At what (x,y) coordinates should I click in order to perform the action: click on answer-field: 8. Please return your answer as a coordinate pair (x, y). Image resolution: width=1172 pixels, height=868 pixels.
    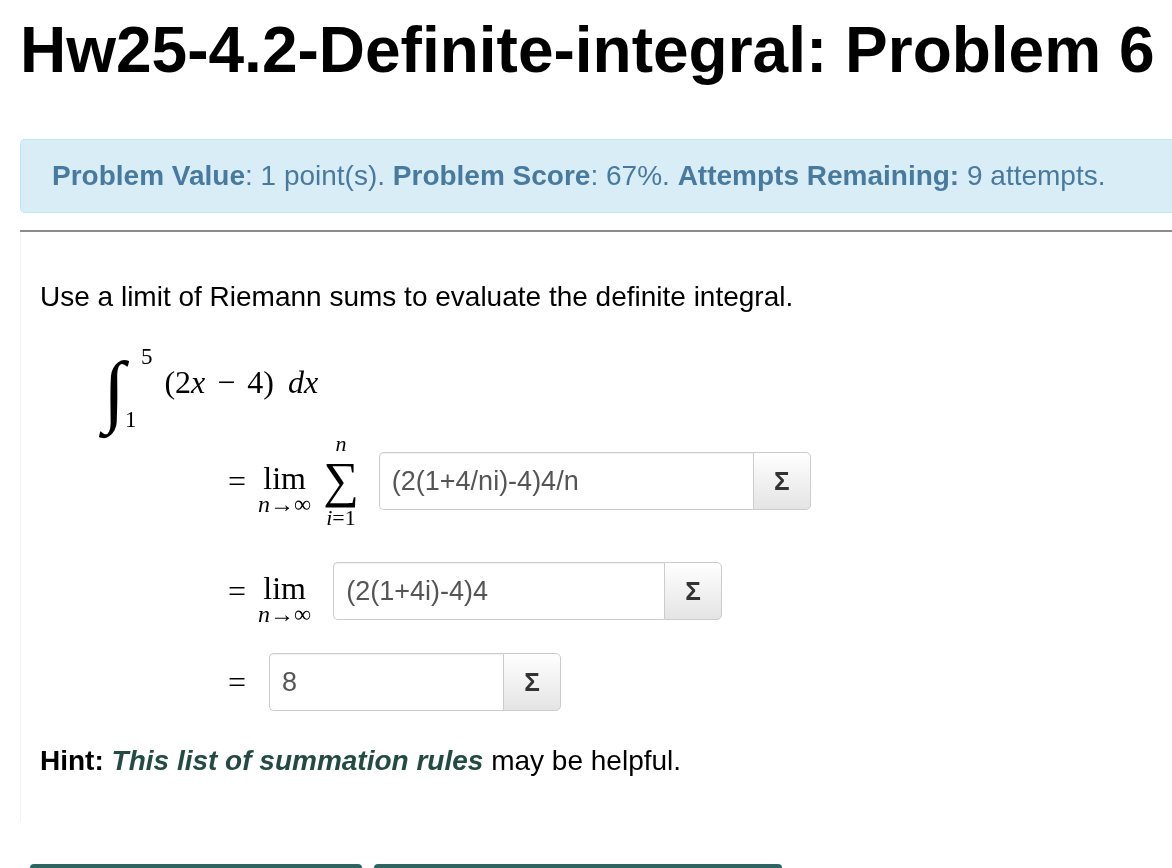
    Looking at the image, I should click on (386, 682).